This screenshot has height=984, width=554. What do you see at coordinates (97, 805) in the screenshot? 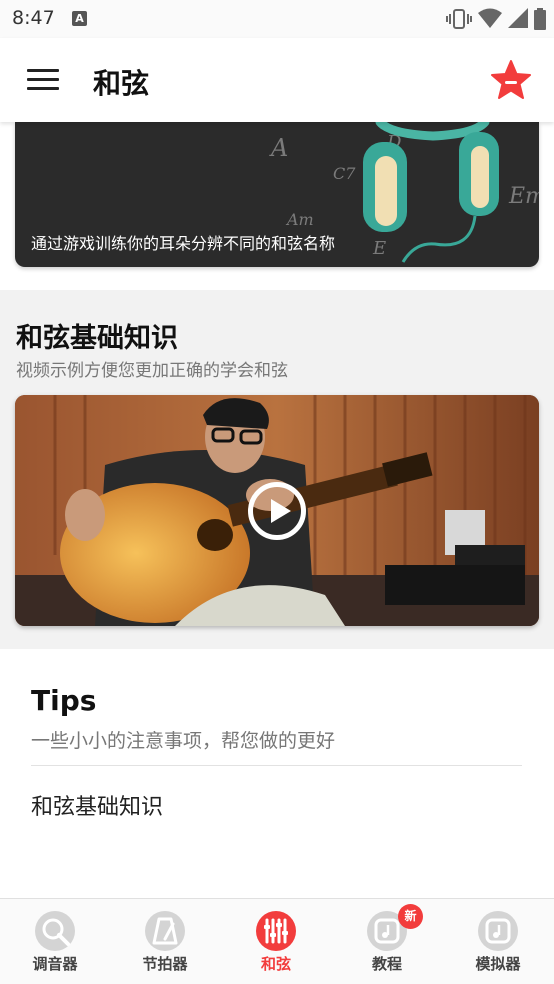
I see `tips-item-chord-basics: 和弦基础知识` at bounding box center [97, 805].